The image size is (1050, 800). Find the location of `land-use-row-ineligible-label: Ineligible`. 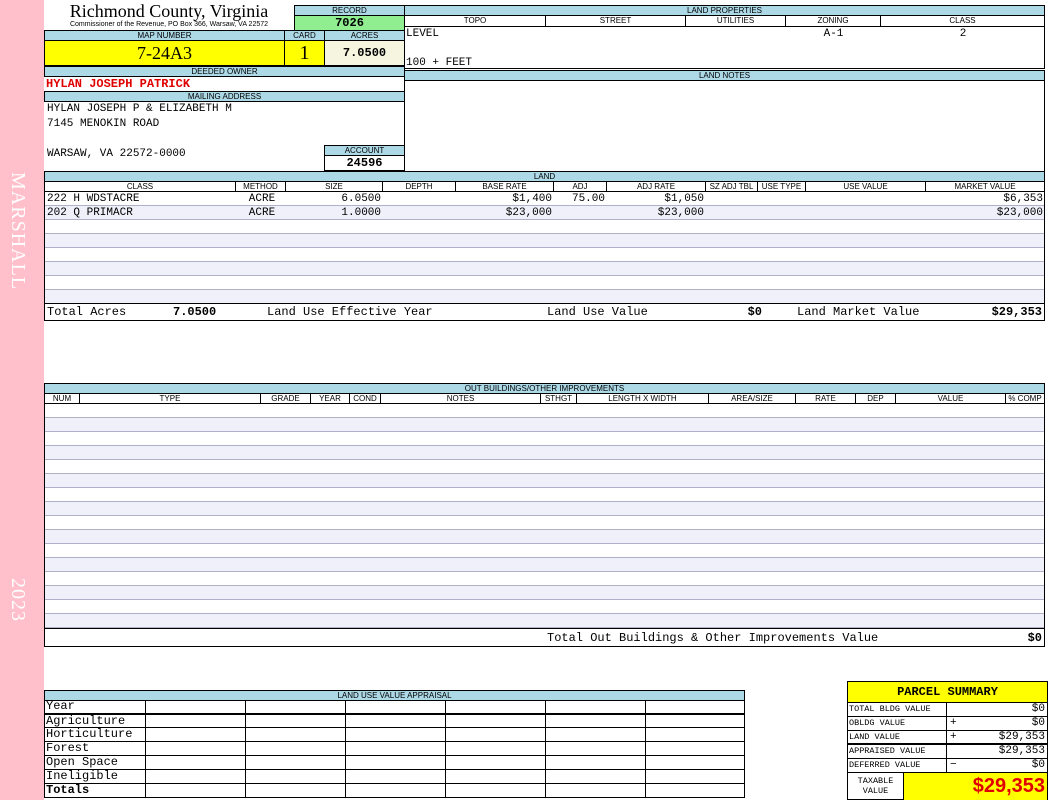

land-use-row-ineligible-label: Ineligible is located at coordinates (82, 776).